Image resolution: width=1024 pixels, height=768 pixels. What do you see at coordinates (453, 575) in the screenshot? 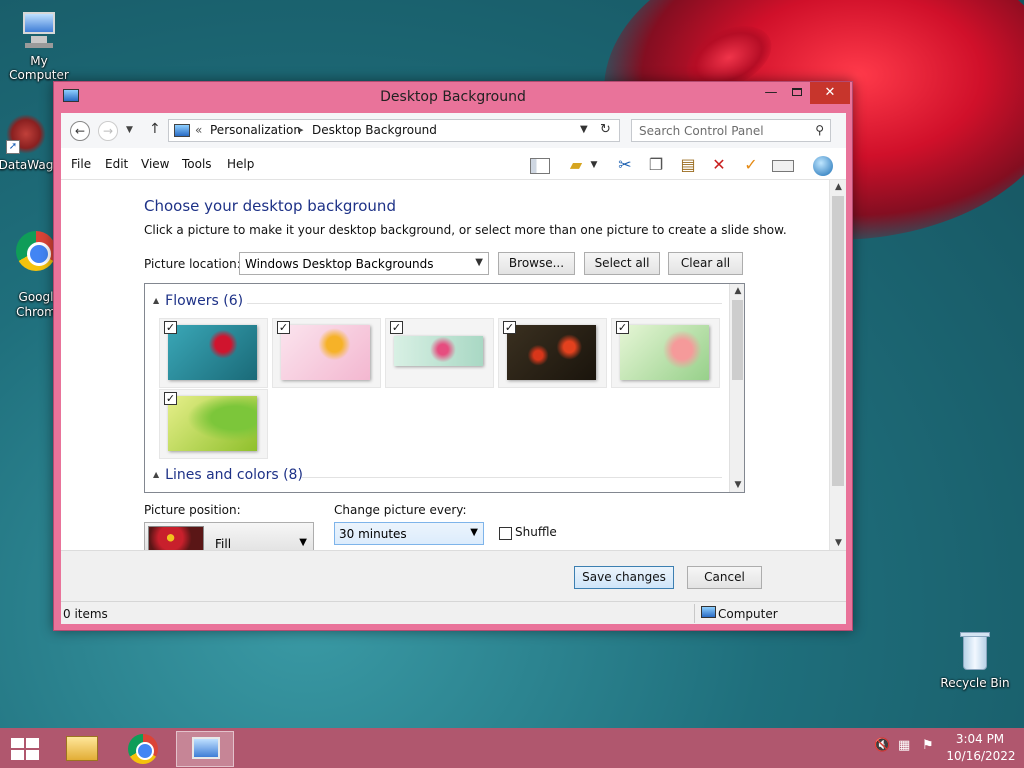
I see `dialog-footer: Save changes Cancel` at bounding box center [453, 575].